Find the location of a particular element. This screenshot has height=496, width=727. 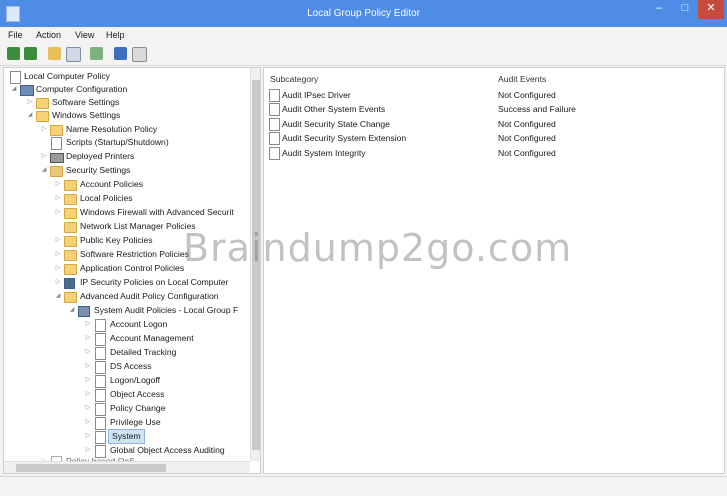

menu-help: Help is located at coordinates (115, 35).